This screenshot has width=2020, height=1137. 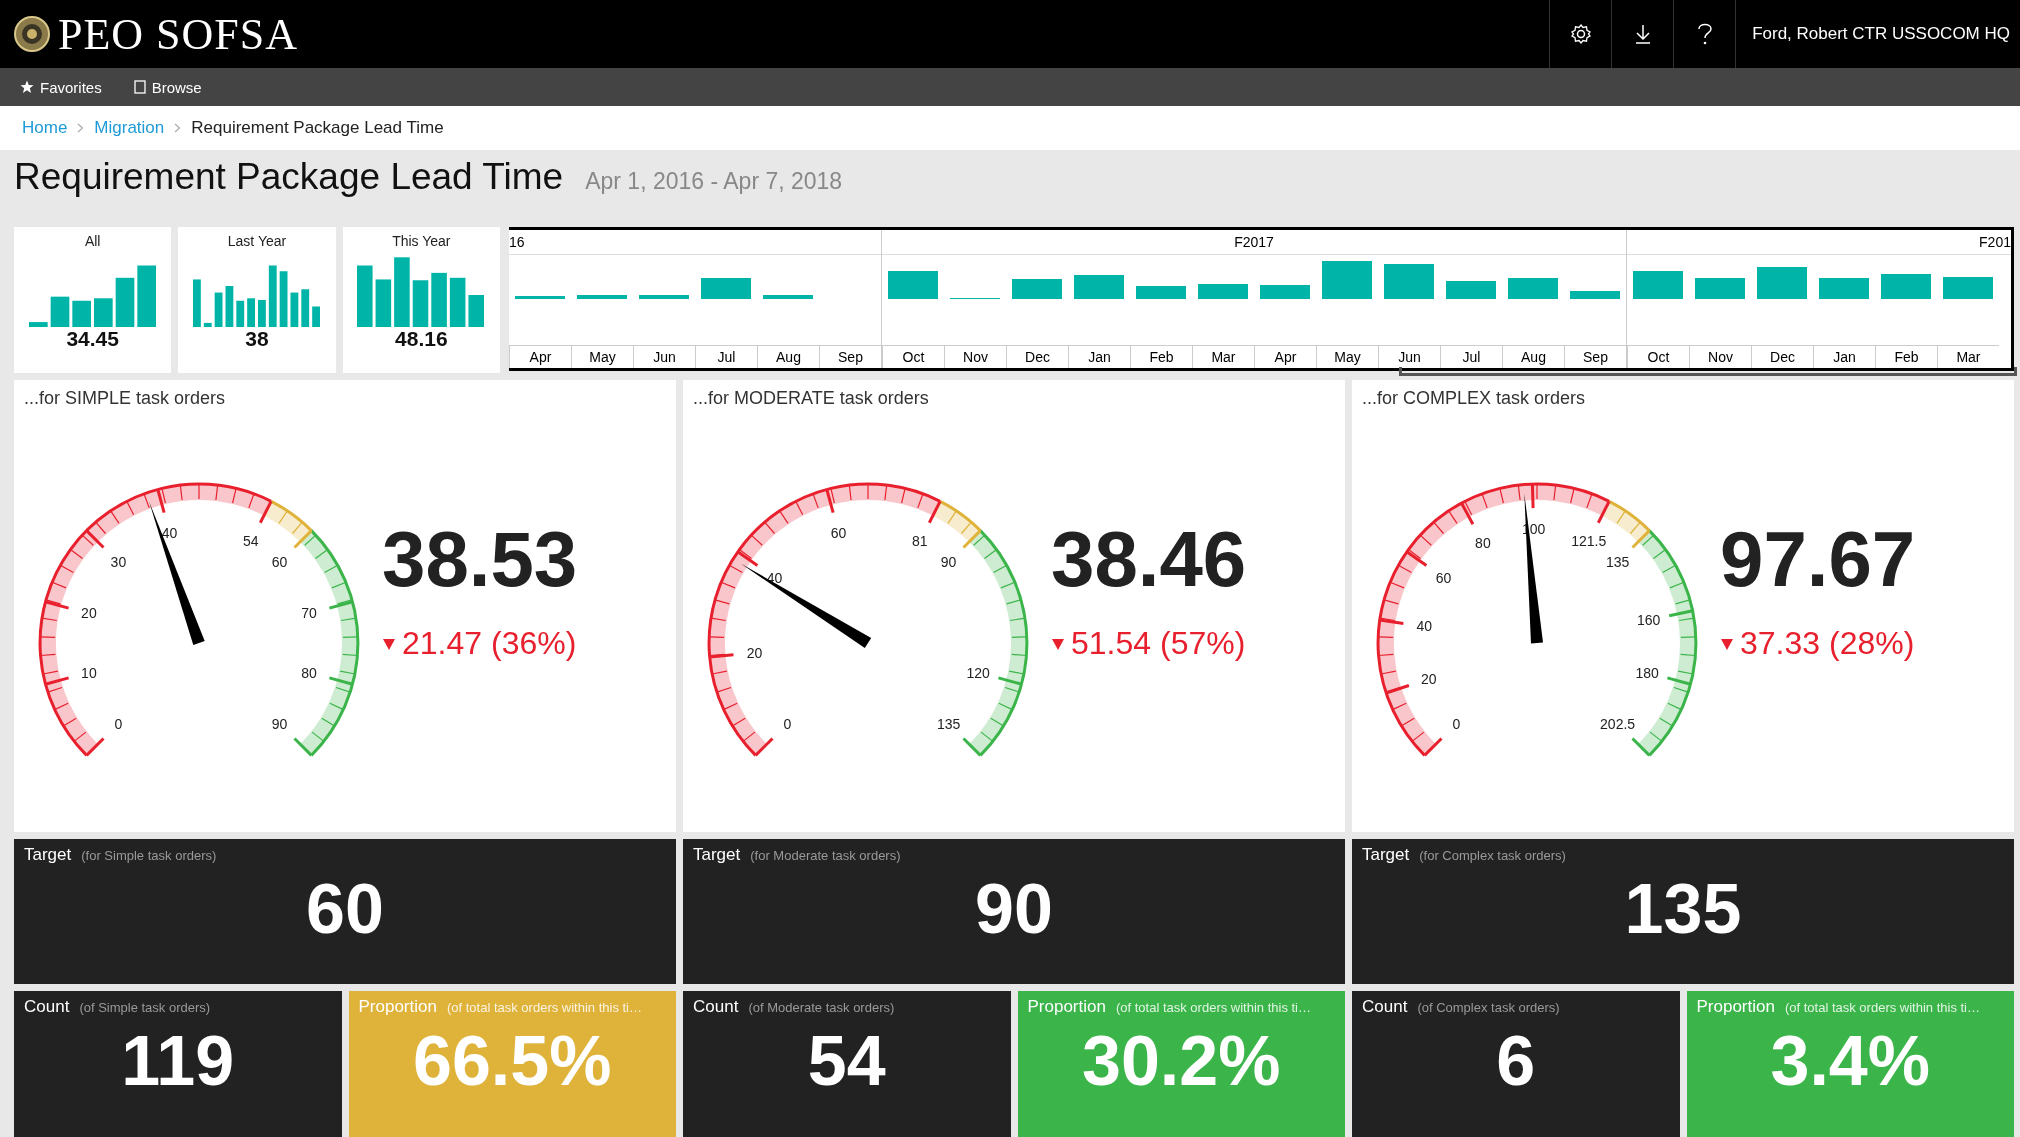 I want to click on gauge-title: ...for COMPLEX task orders, so click(x=1474, y=398).